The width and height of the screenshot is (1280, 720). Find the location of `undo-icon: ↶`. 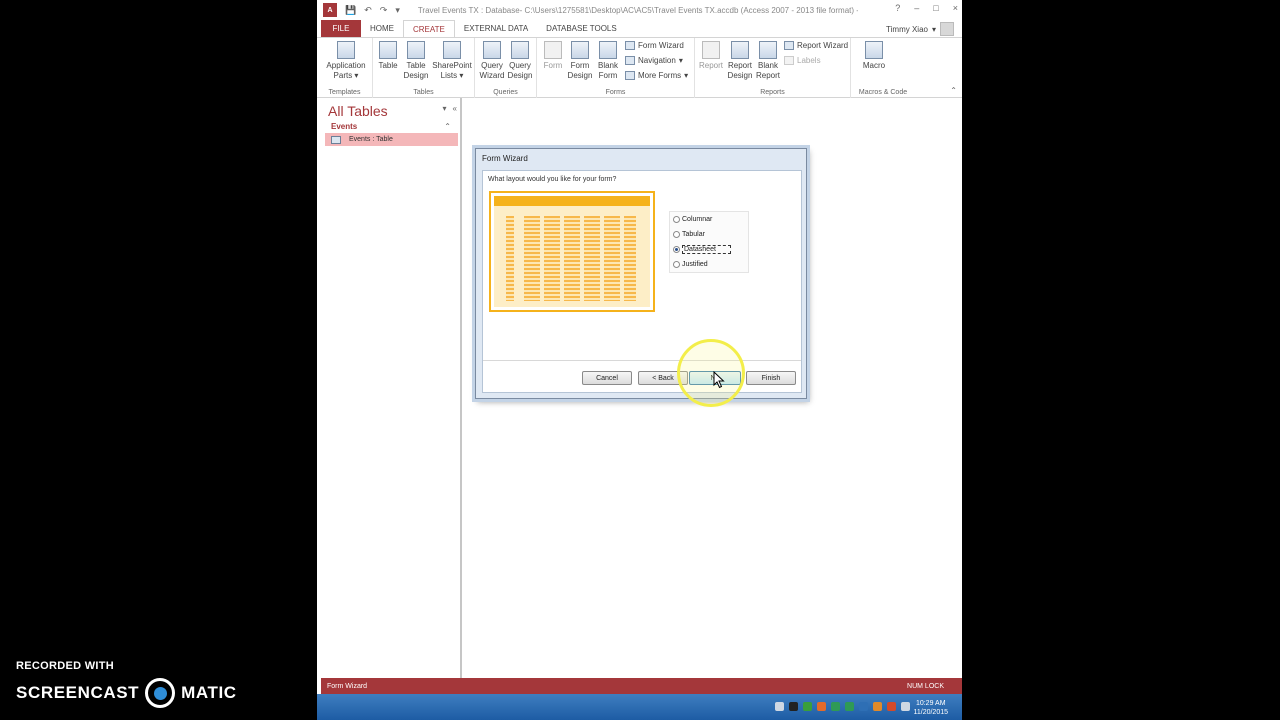

undo-icon: ↶ is located at coordinates (368, 10).